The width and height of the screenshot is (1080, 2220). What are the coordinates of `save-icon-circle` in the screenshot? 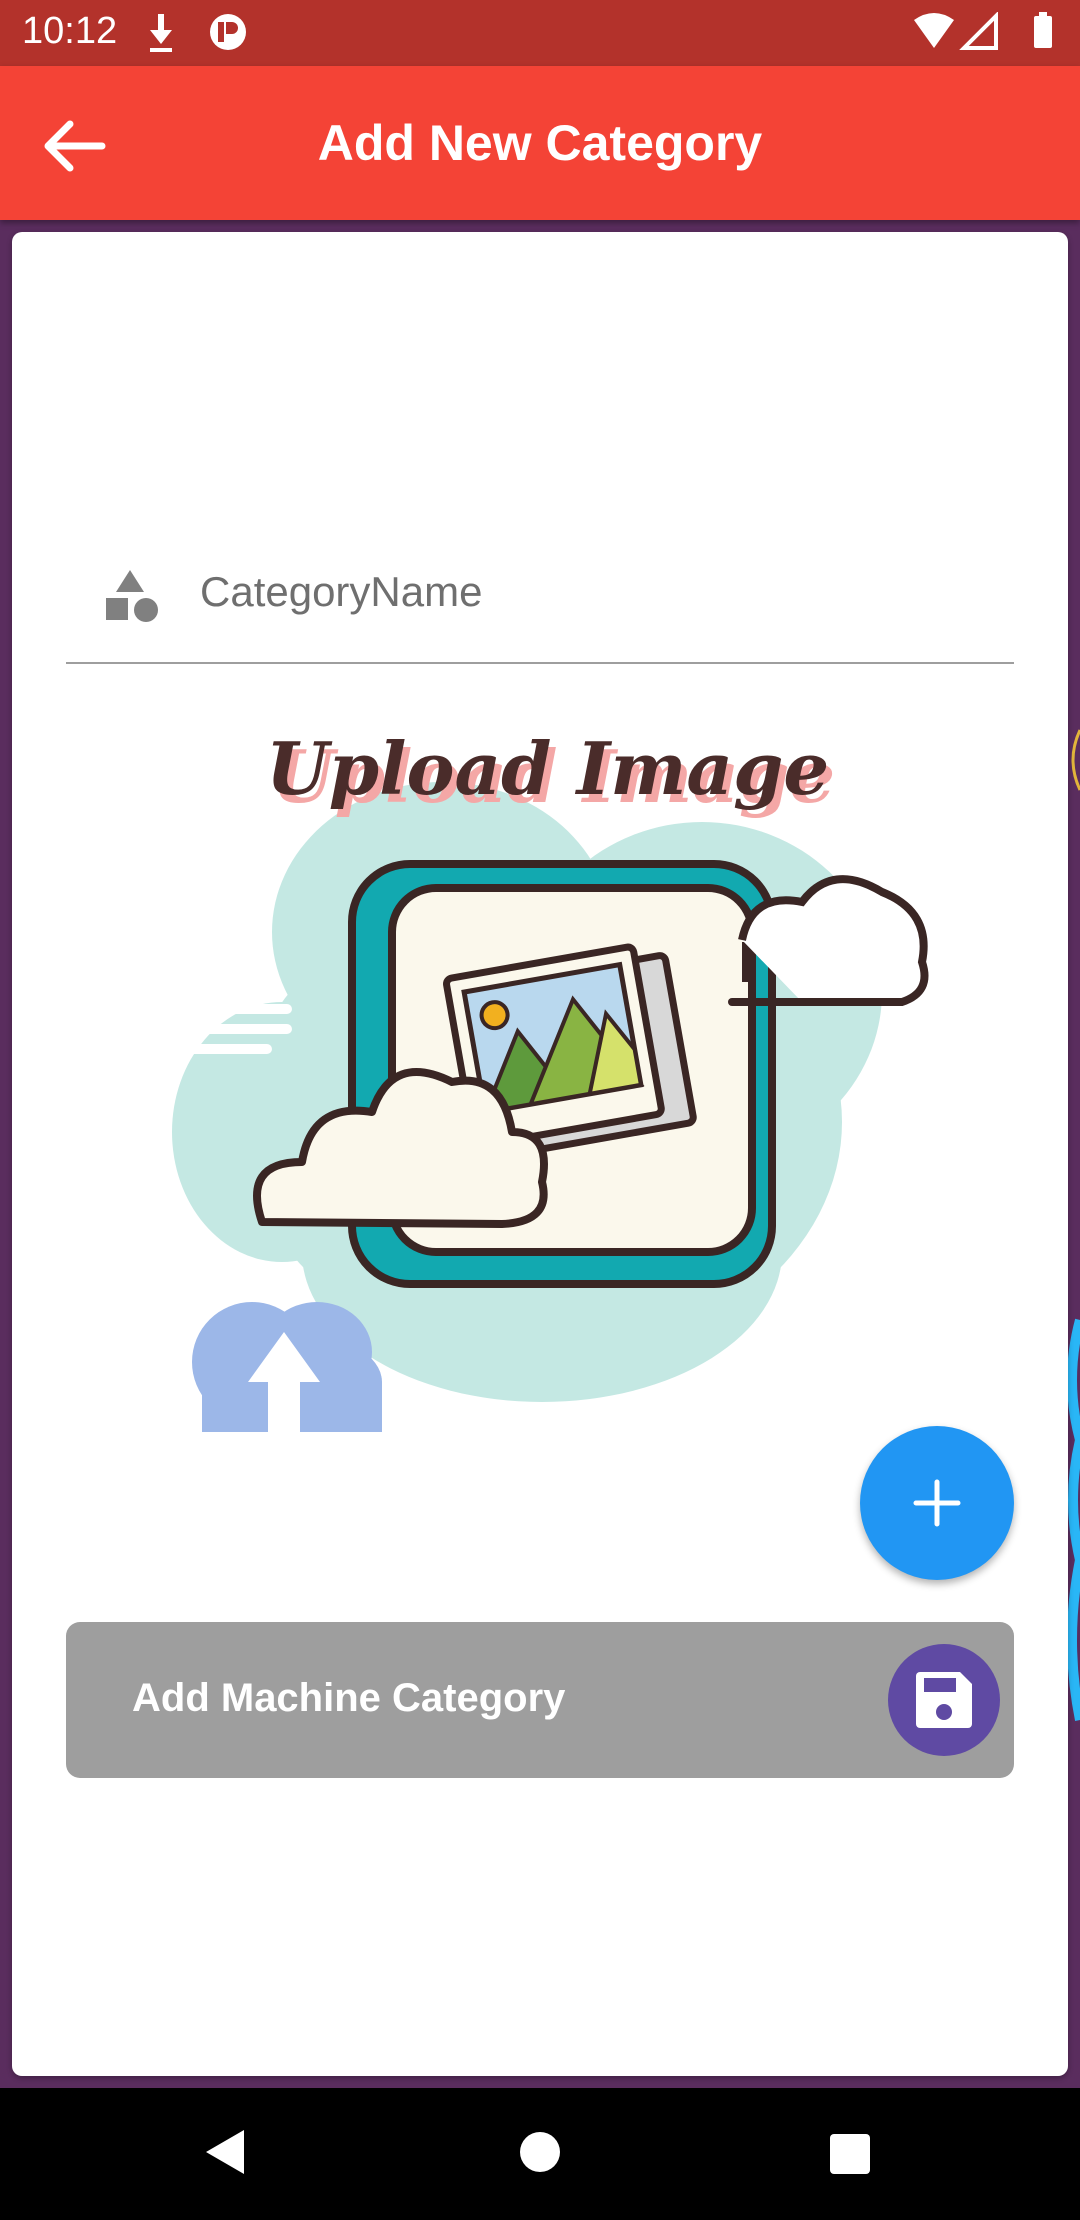 It's located at (944, 1700).